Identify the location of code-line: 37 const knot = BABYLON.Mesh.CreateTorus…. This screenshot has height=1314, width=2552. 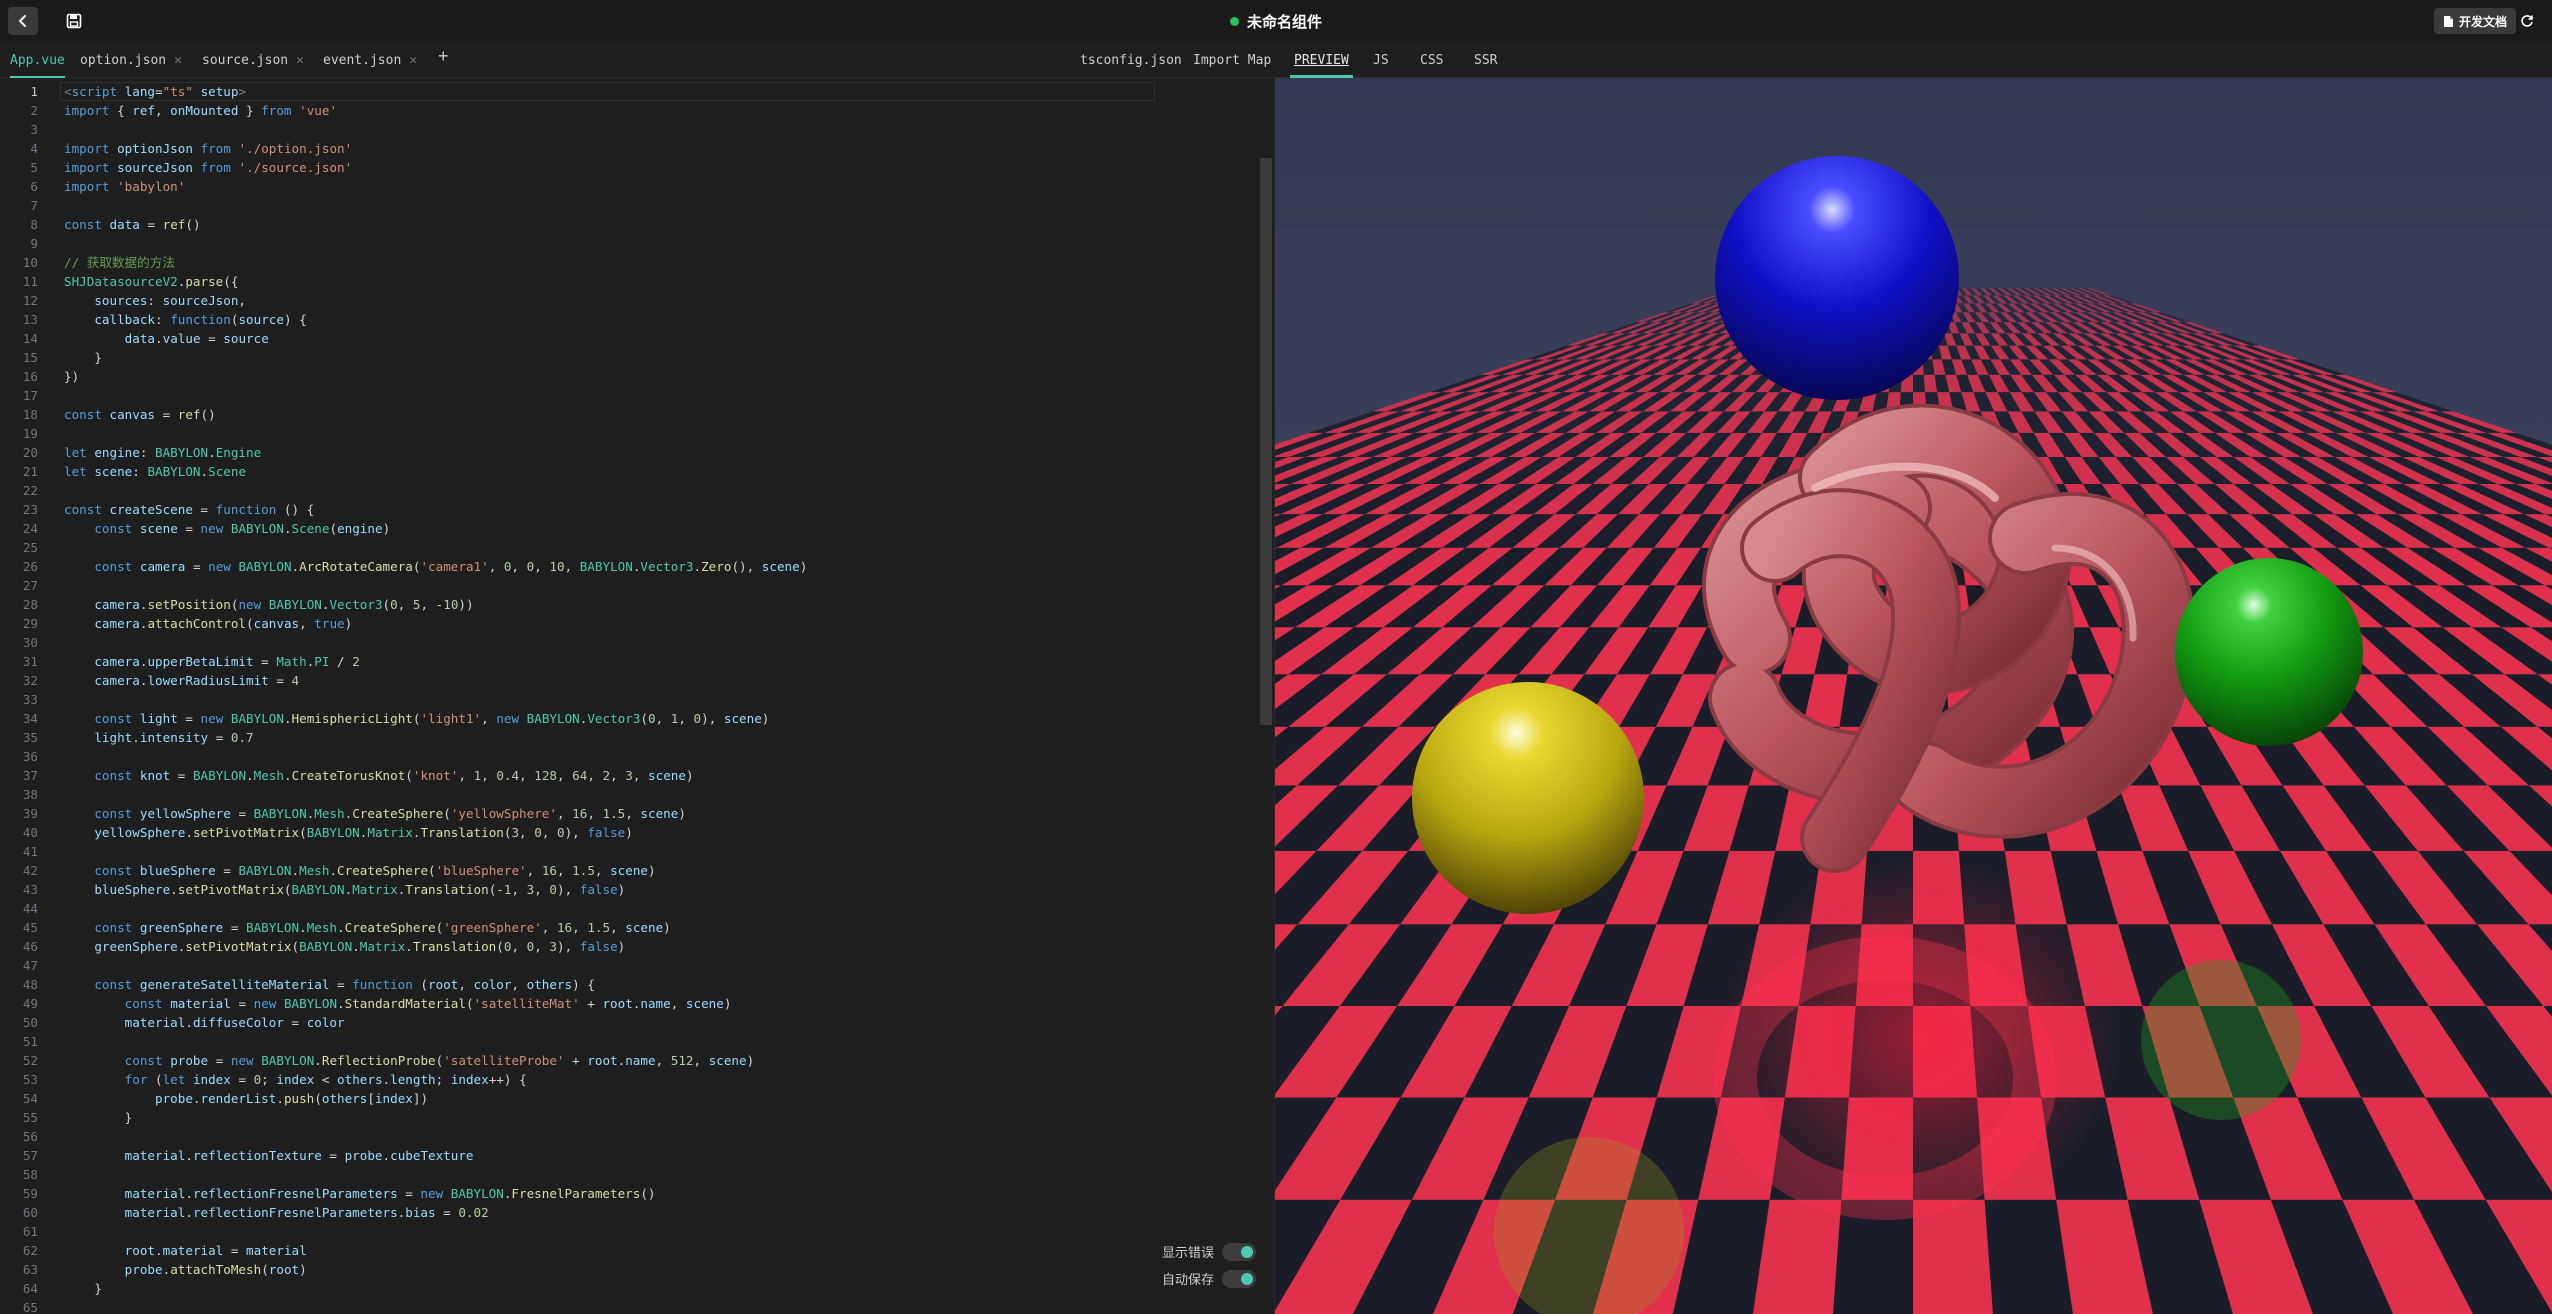
(630, 775).